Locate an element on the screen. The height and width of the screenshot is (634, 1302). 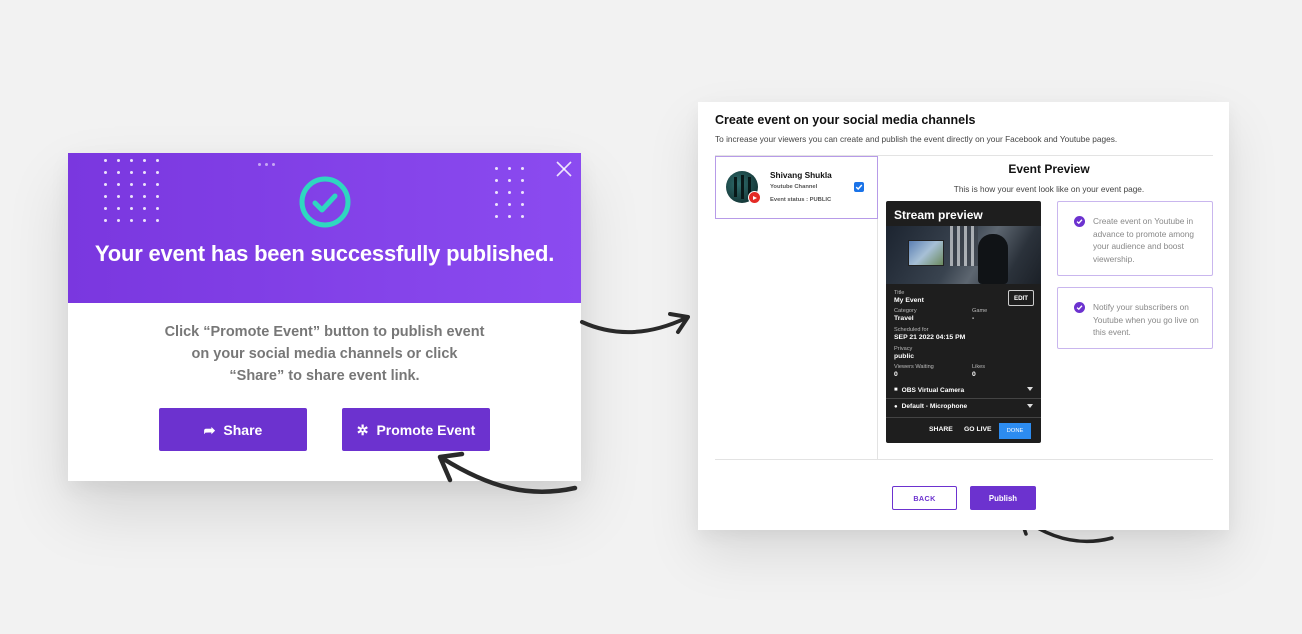
video-camera-icon: ■ is located at coordinates (896, 390).